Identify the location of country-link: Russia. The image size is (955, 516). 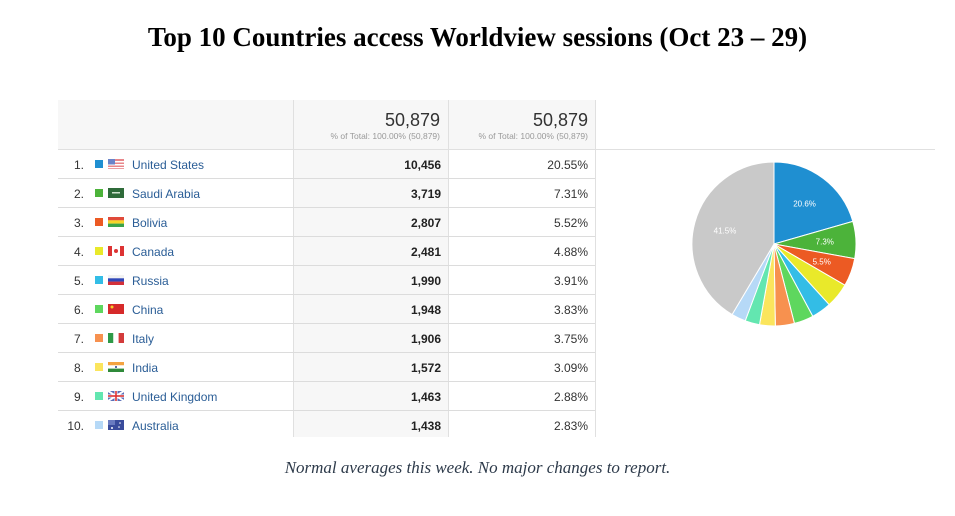
(150, 281).